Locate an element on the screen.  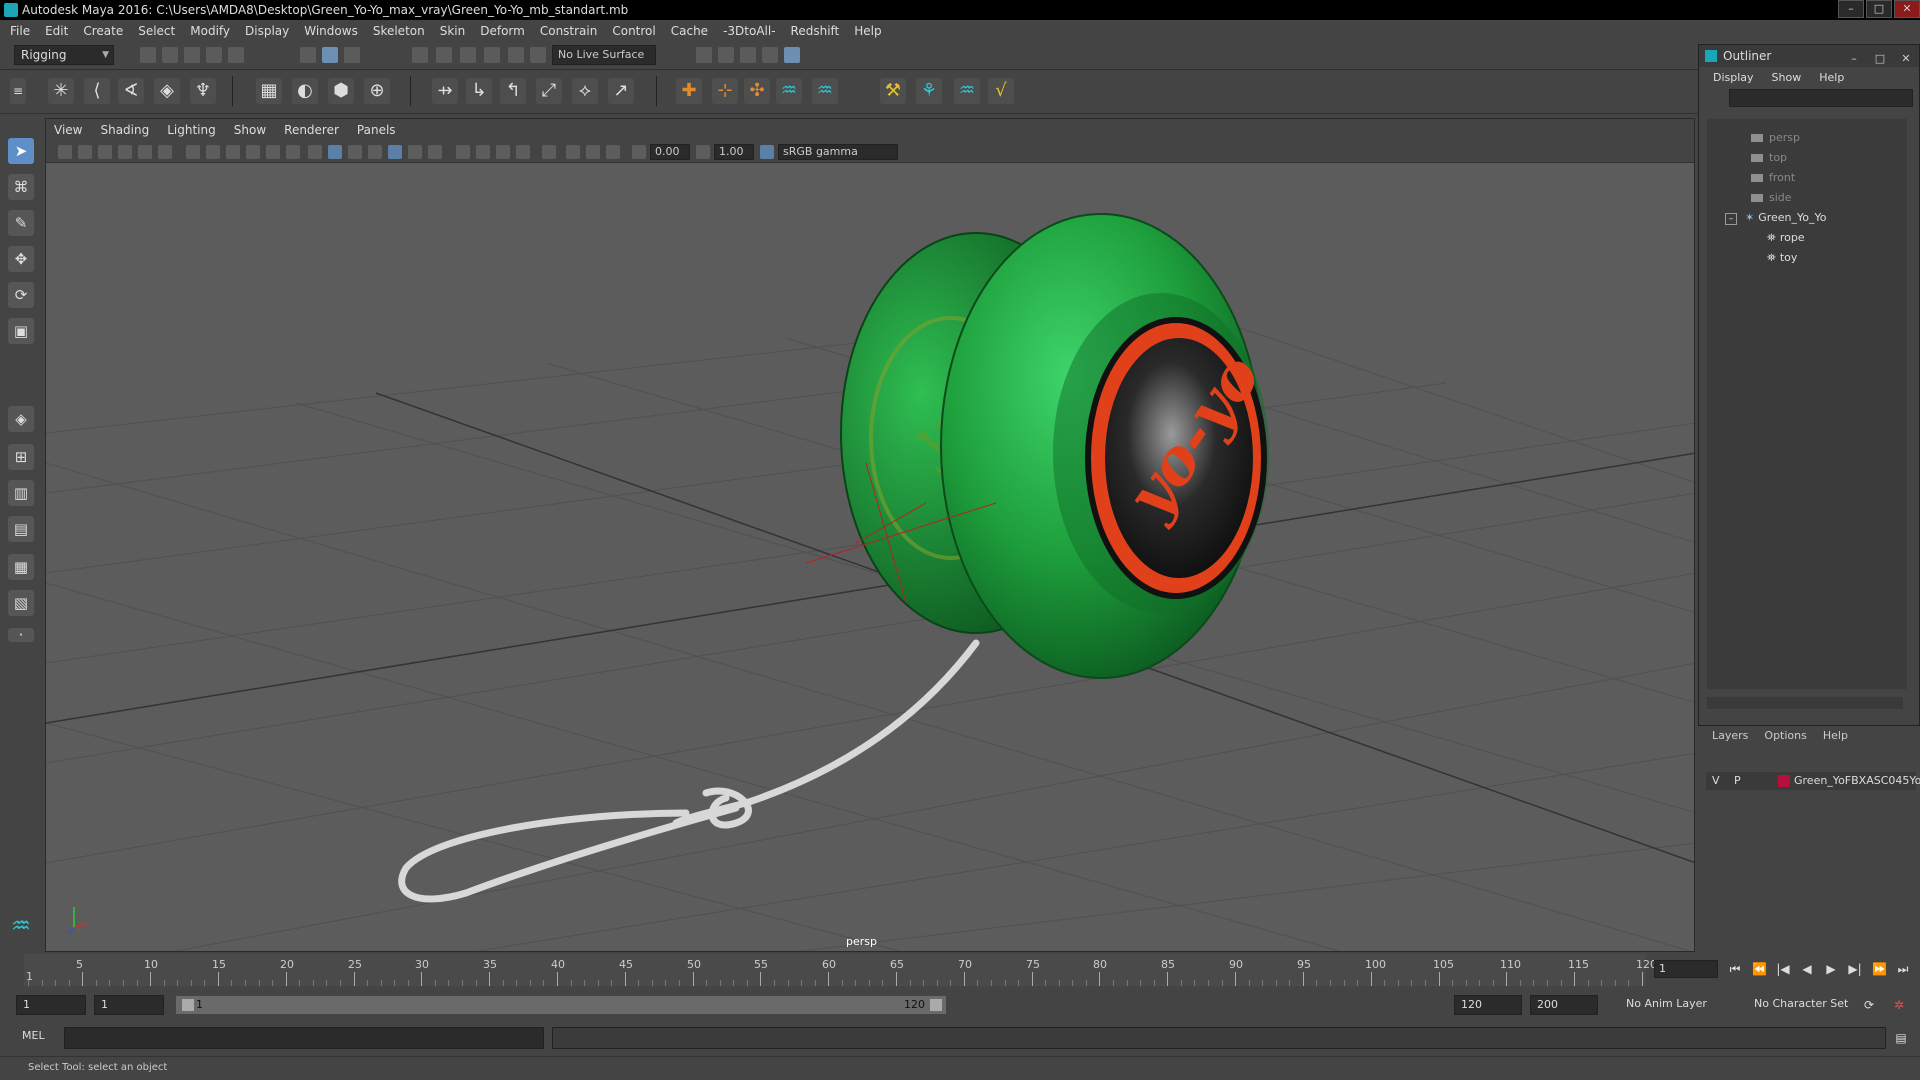
muscle-icon: ♒ is located at coordinates (967, 91).